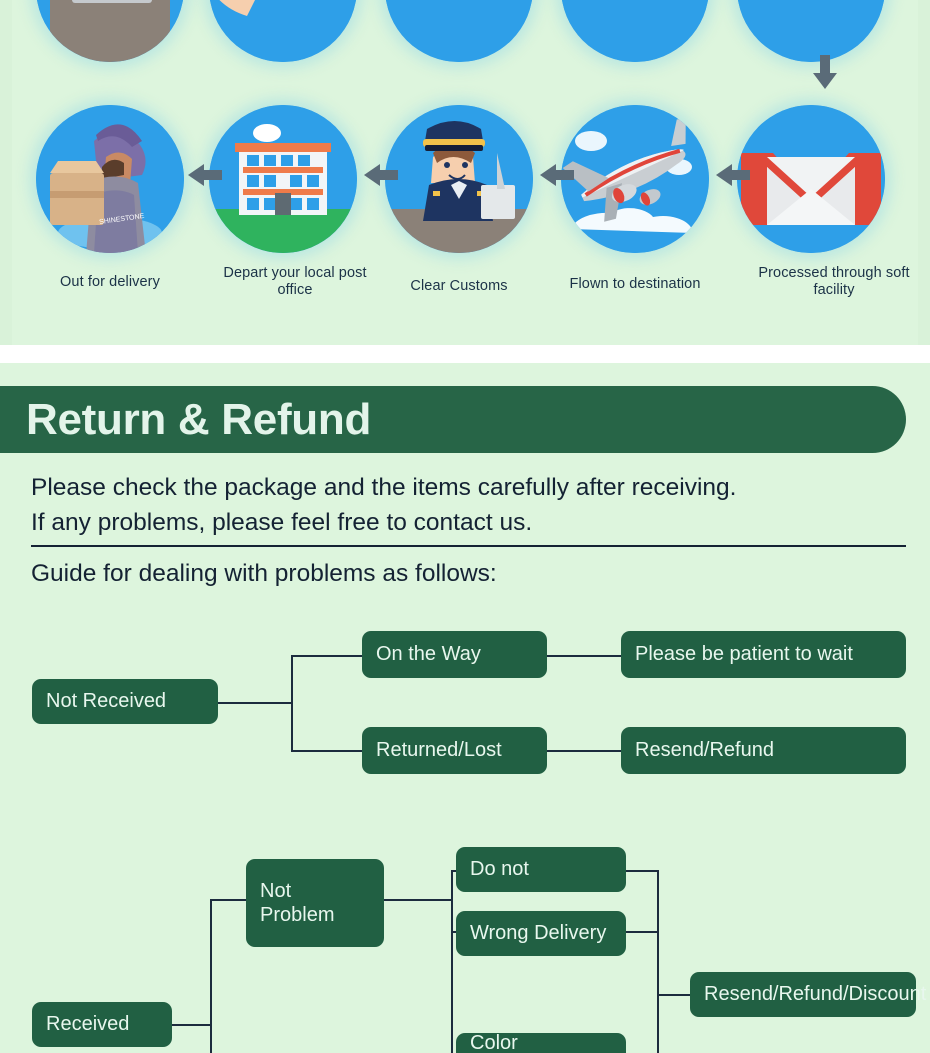  I want to click on section-divider, so click(465, 354).